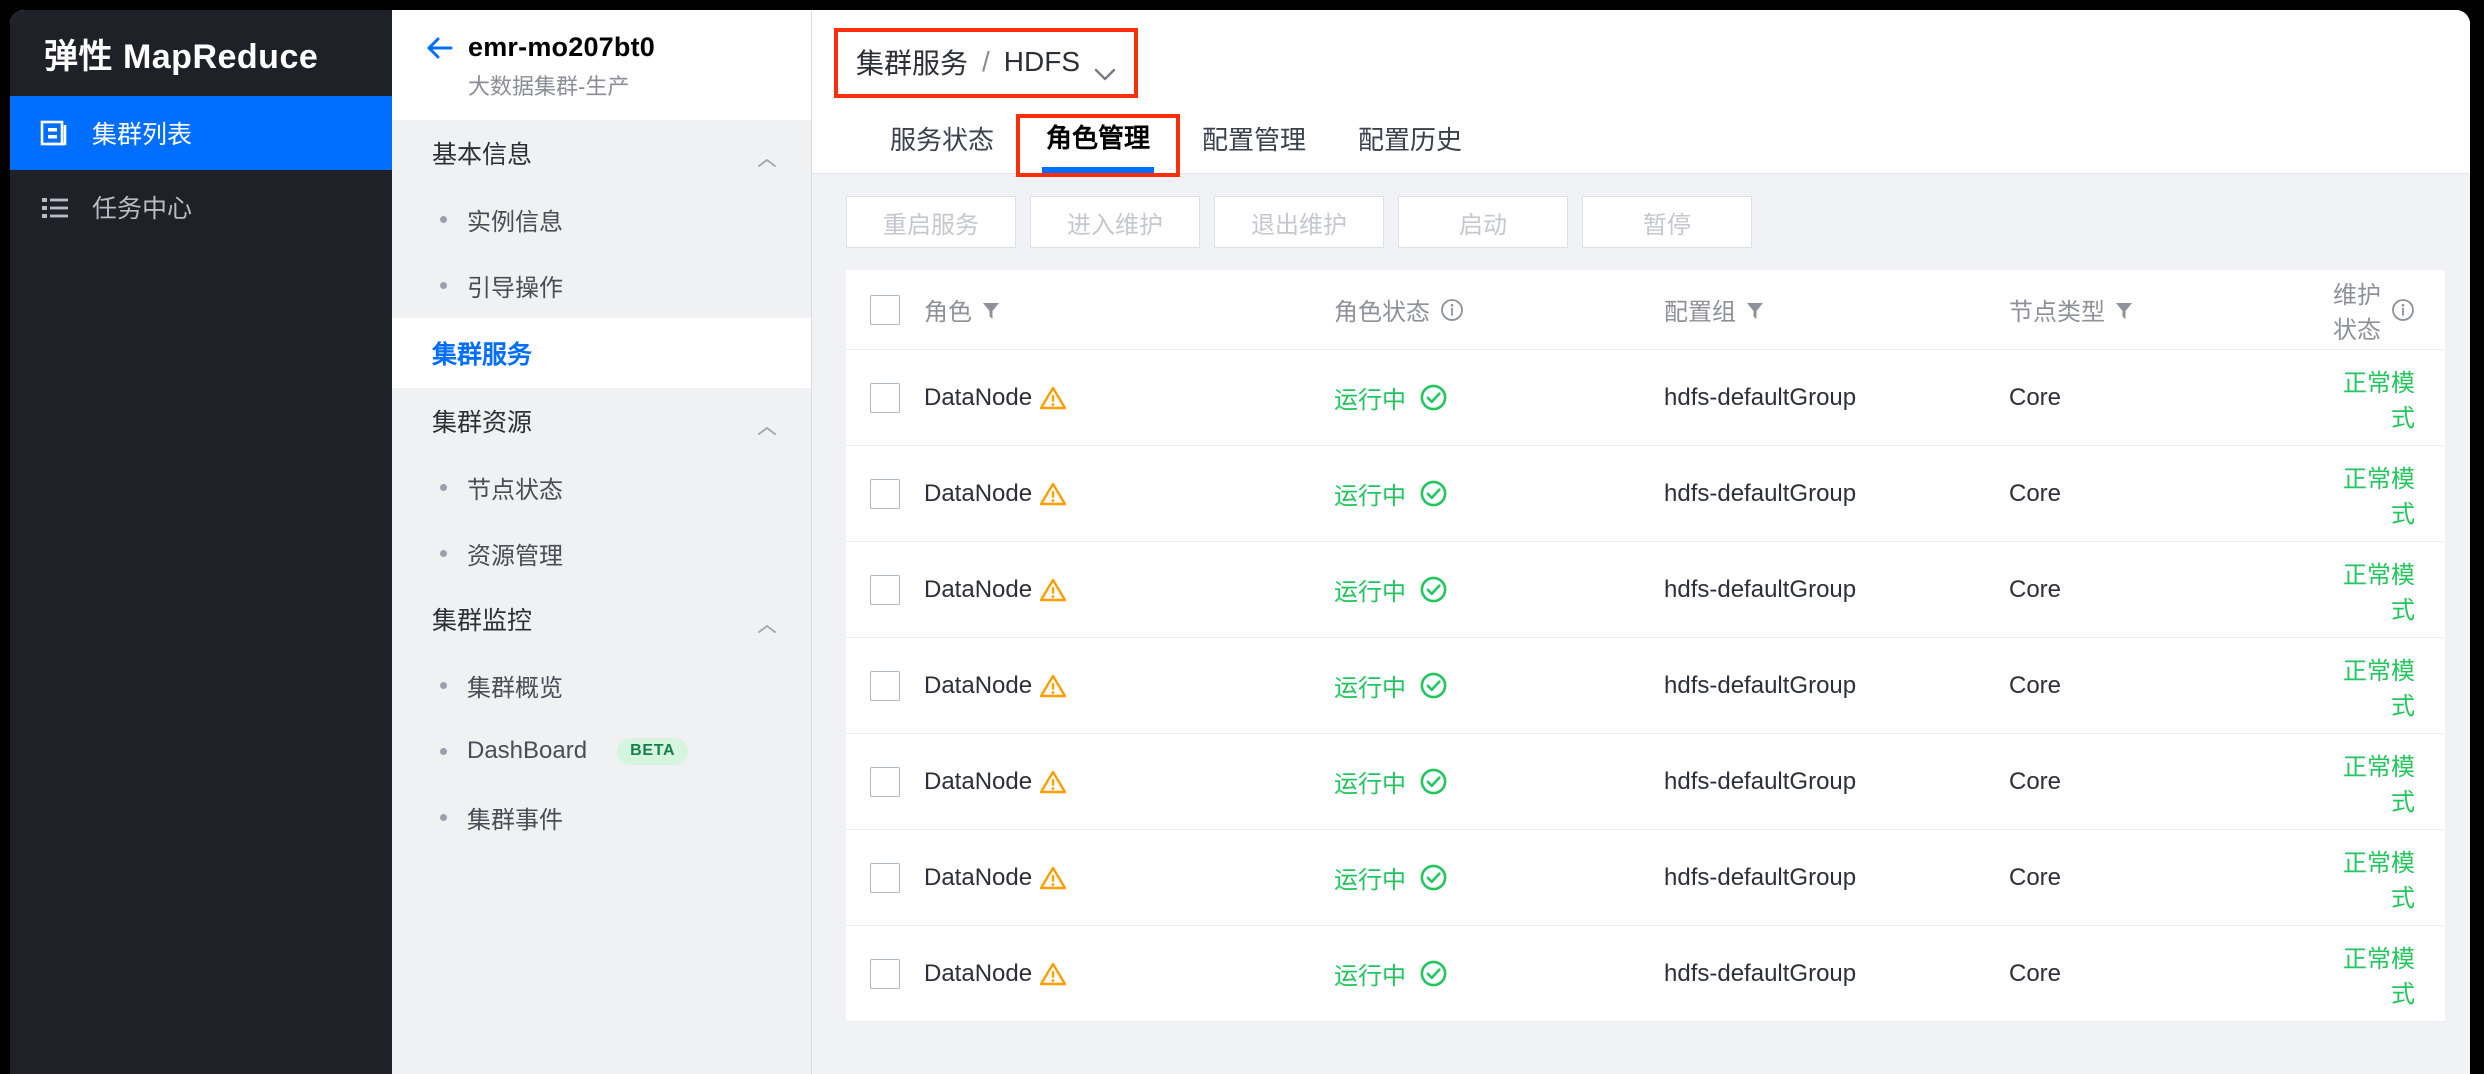 The width and height of the screenshot is (2484, 1074). Describe the element at coordinates (601, 553) in the screenshot. I see `sidebar-subitem: 资源管理` at that location.